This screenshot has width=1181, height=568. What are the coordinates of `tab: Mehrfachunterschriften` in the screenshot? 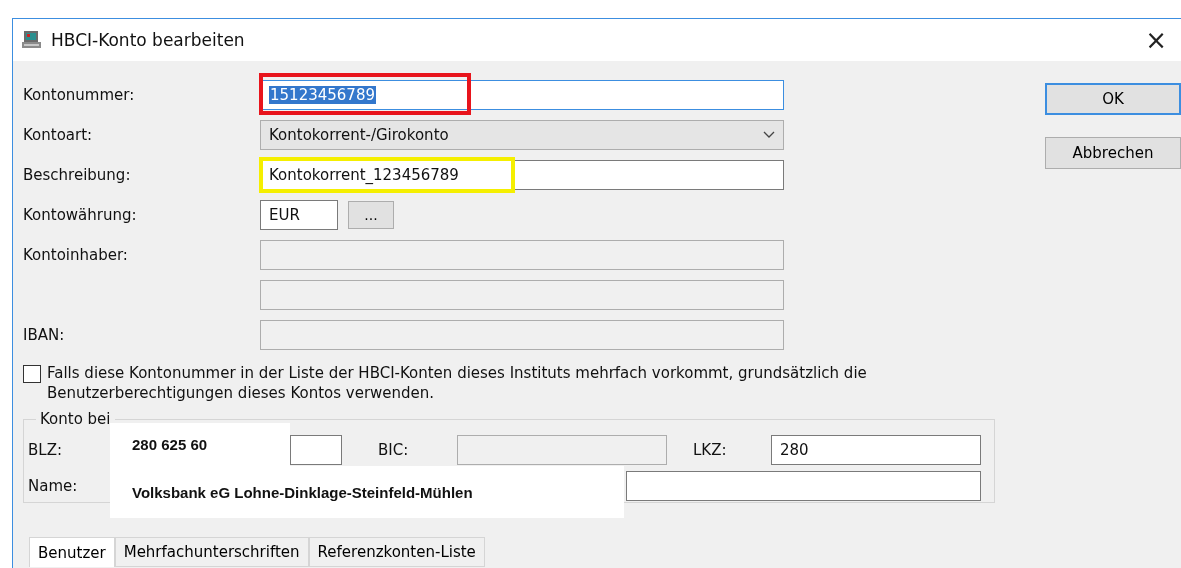 It's located at (211, 552).